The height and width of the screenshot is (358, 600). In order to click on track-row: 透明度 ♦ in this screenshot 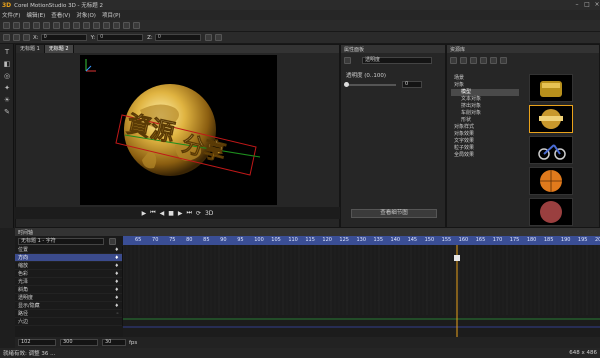, I will do `click(68, 298)`.